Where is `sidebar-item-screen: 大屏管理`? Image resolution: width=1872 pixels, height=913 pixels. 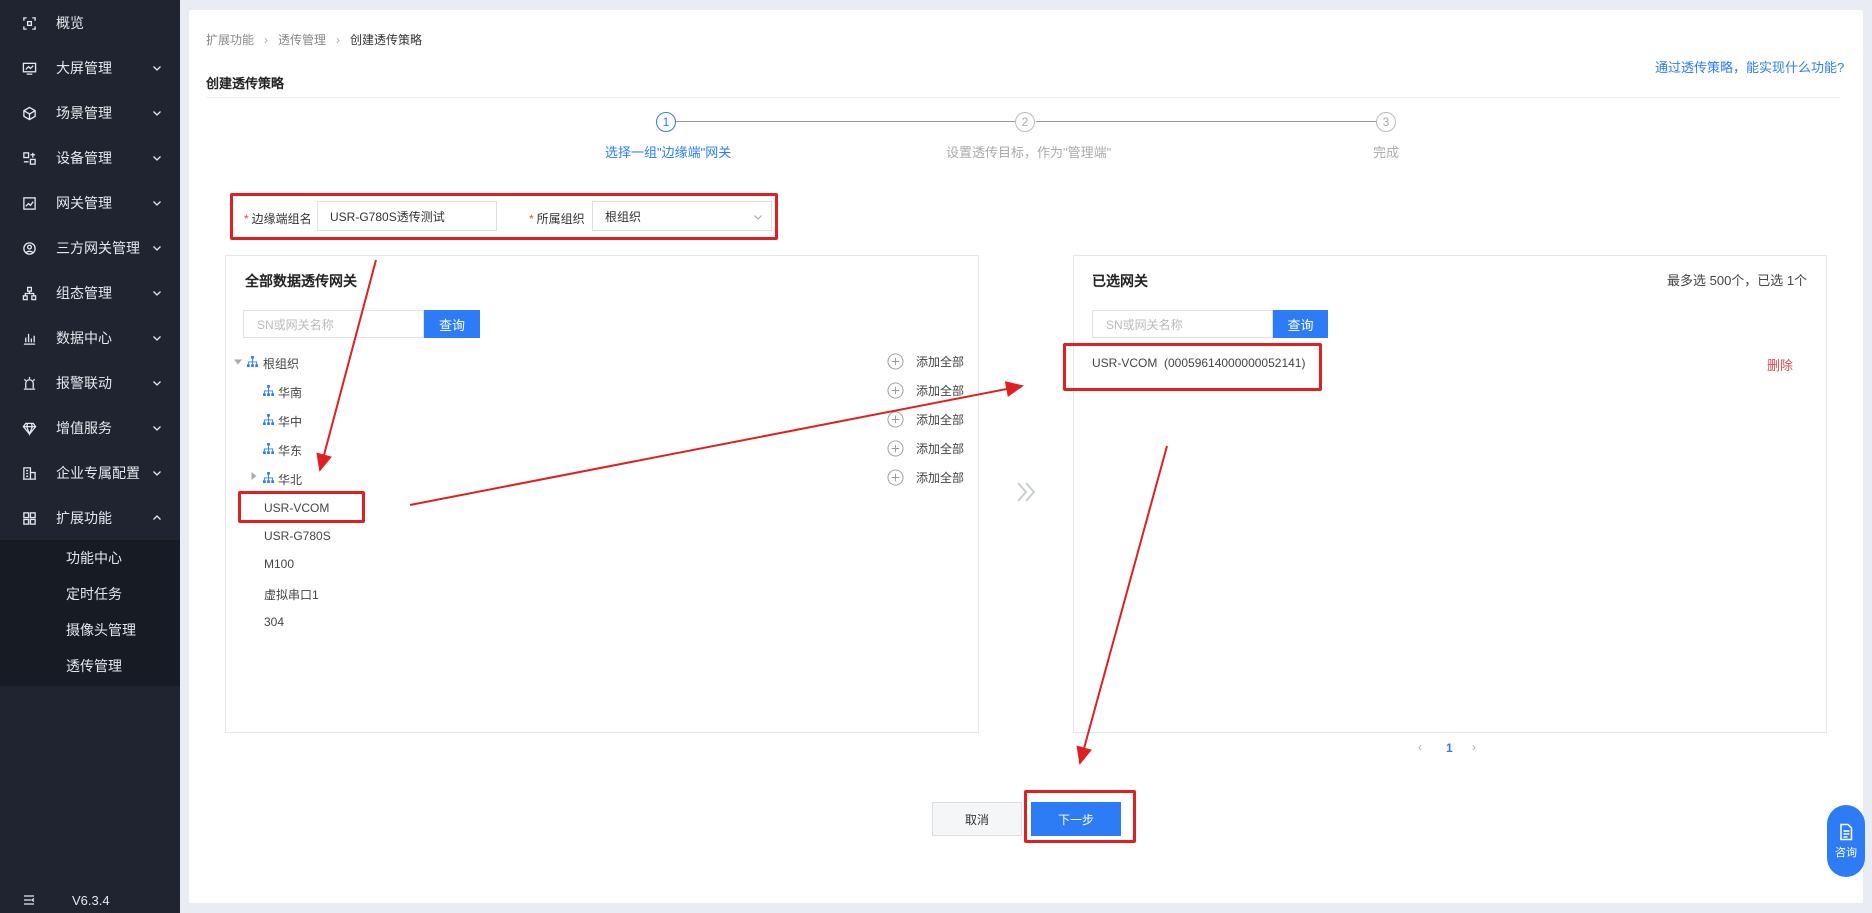 sidebar-item-screen: 大屏管理 is located at coordinates (90, 68).